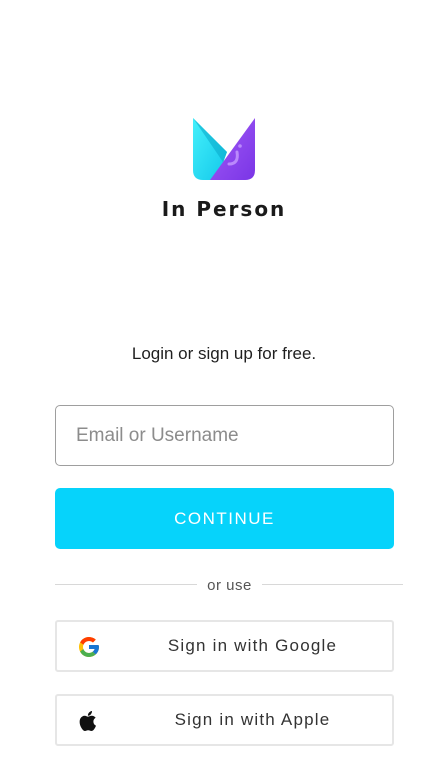 The image size is (445, 784). I want to click on google-sign-in-button: Sign in with Google, so click(224, 646).